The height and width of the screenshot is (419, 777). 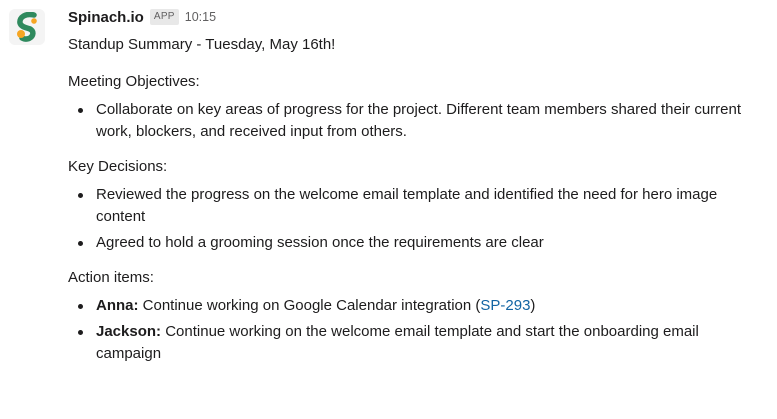 What do you see at coordinates (202, 44) in the screenshot?
I see `summary-title: Standup Summary - Tuesday, May 16th!` at bounding box center [202, 44].